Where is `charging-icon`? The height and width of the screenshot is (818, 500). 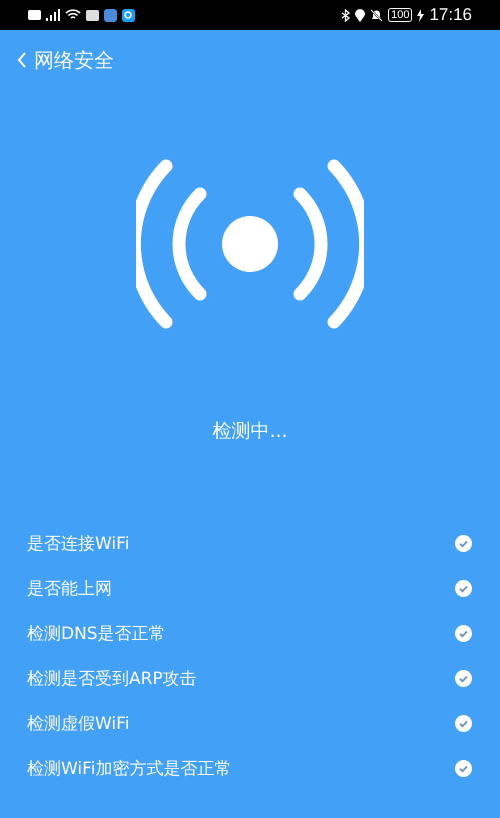
charging-icon is located at coordinates (420, 15).